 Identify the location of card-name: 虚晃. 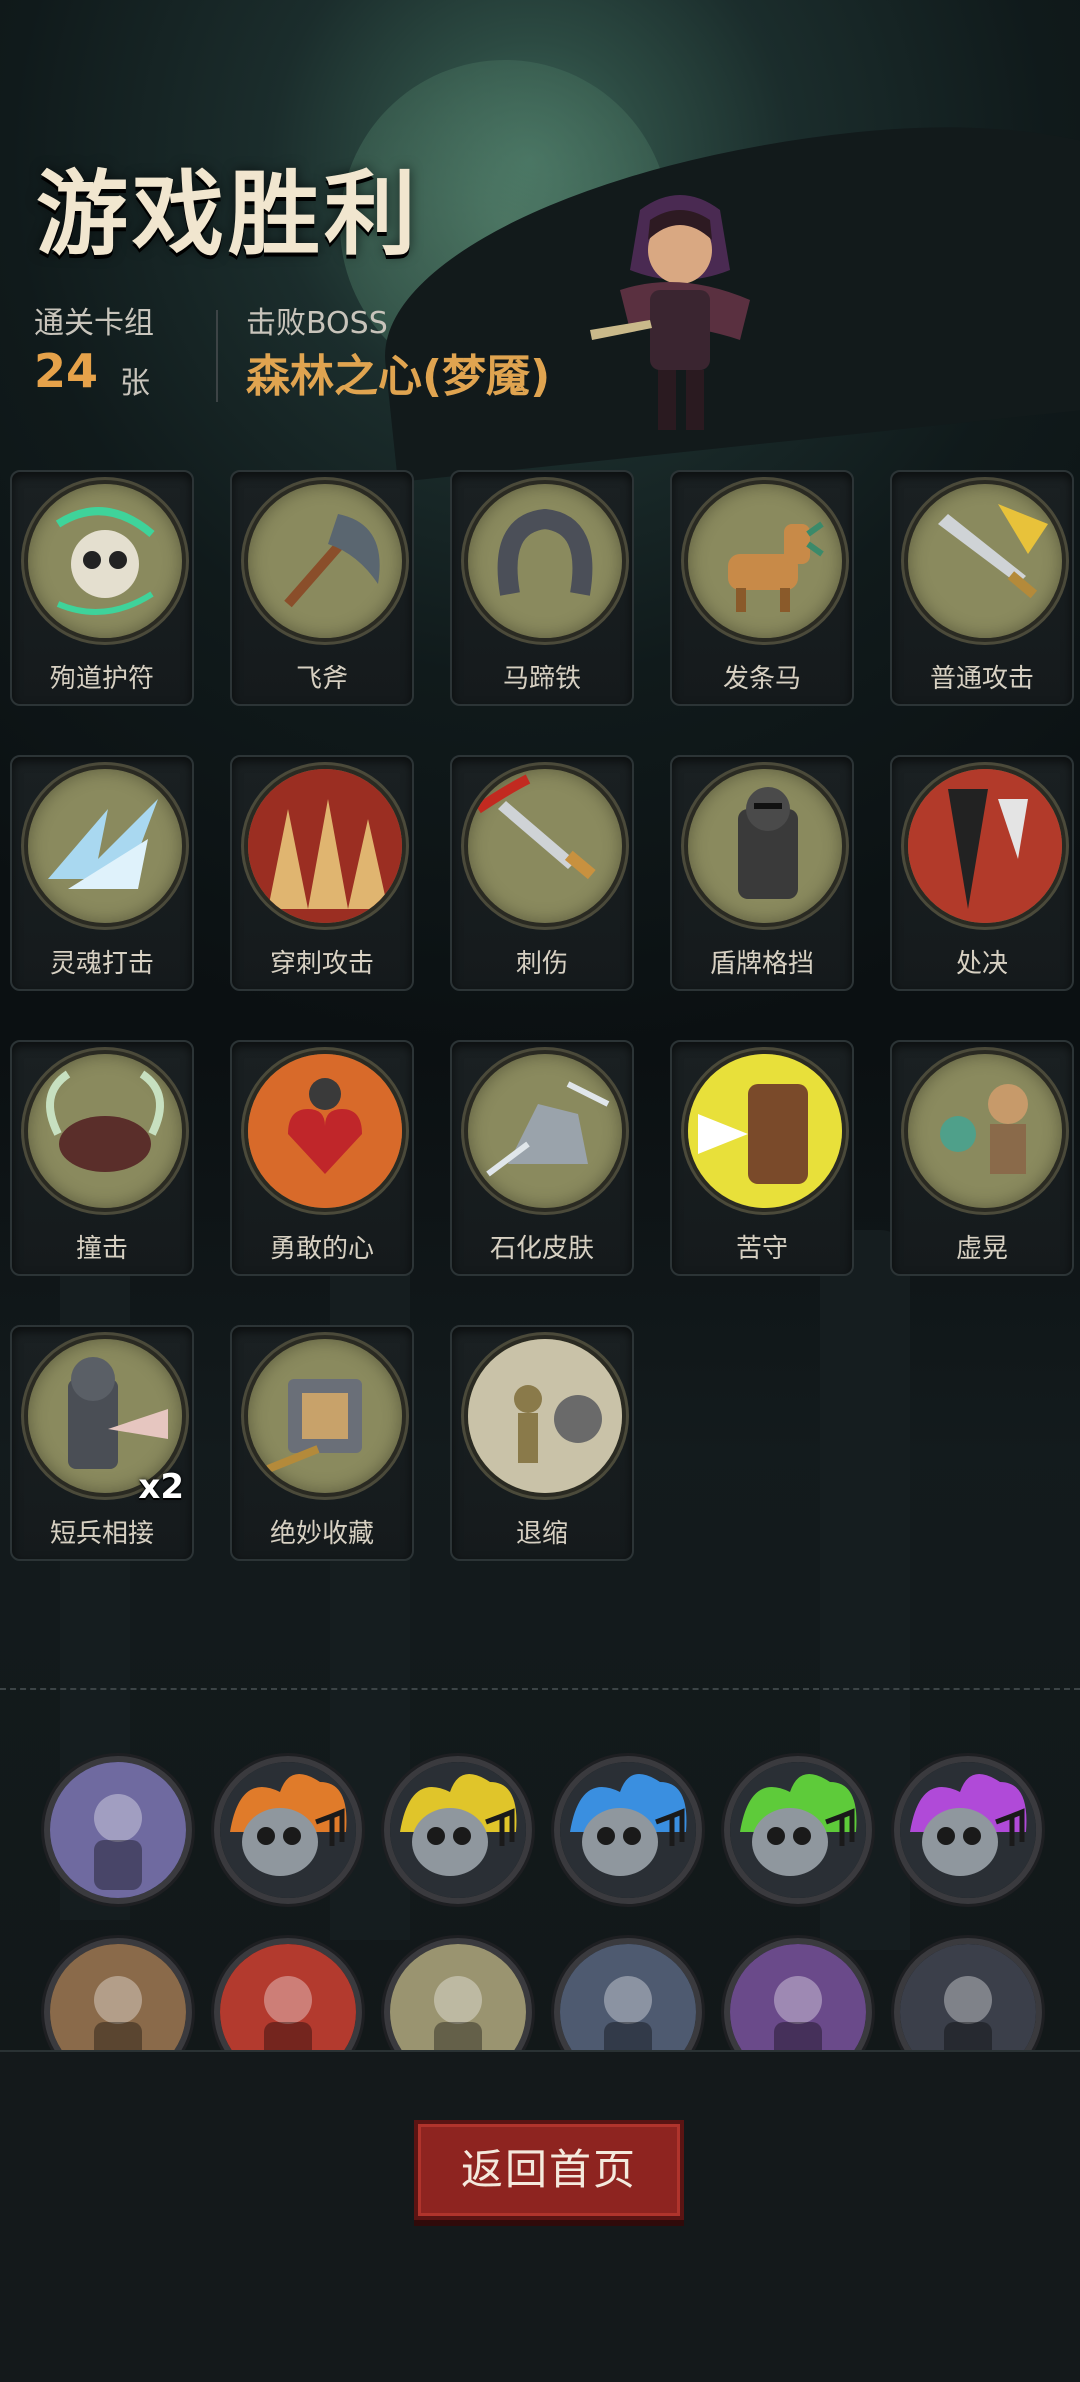
(981, 1249).